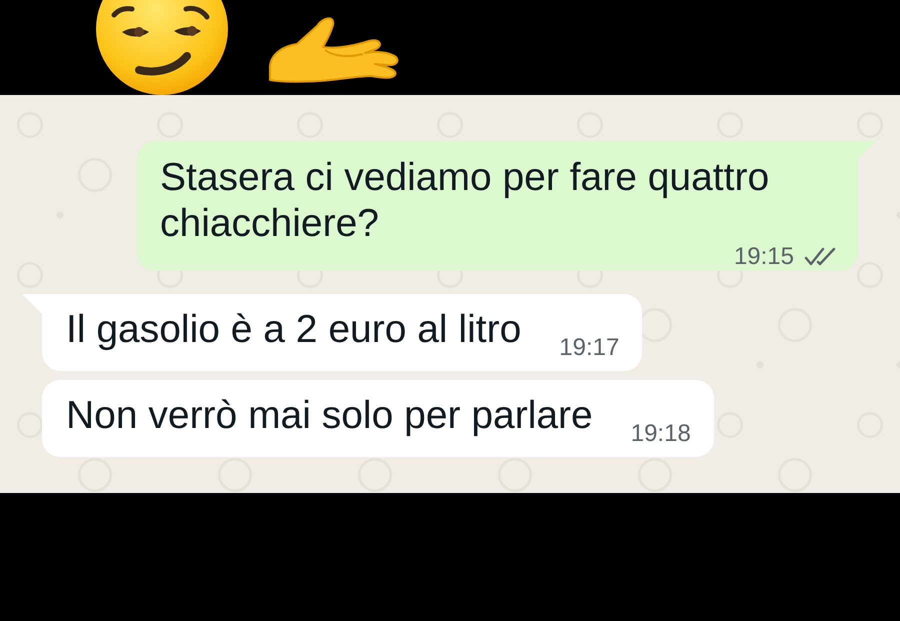 This screenshot has width=900, height=621. Describe the element at coordinates (465, 201) in the screenshot. I see `message-text: Stasera ci vediamo per fare quattro chiacchiere?` at that location.